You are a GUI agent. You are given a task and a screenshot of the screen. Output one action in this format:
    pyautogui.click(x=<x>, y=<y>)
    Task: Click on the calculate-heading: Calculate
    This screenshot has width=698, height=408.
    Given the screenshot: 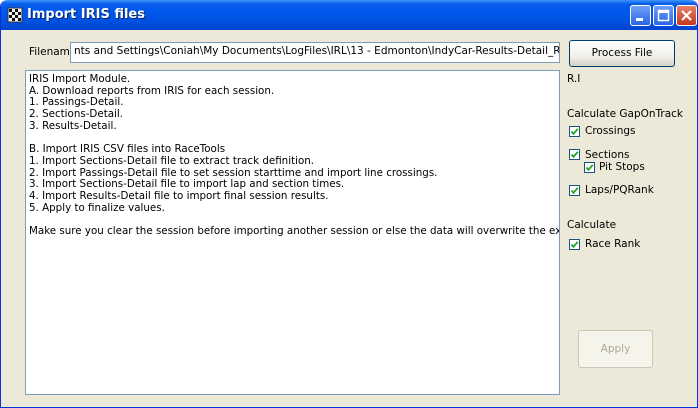 What is the action you would take?
    pyautogui.click(x=592, y=225)
    